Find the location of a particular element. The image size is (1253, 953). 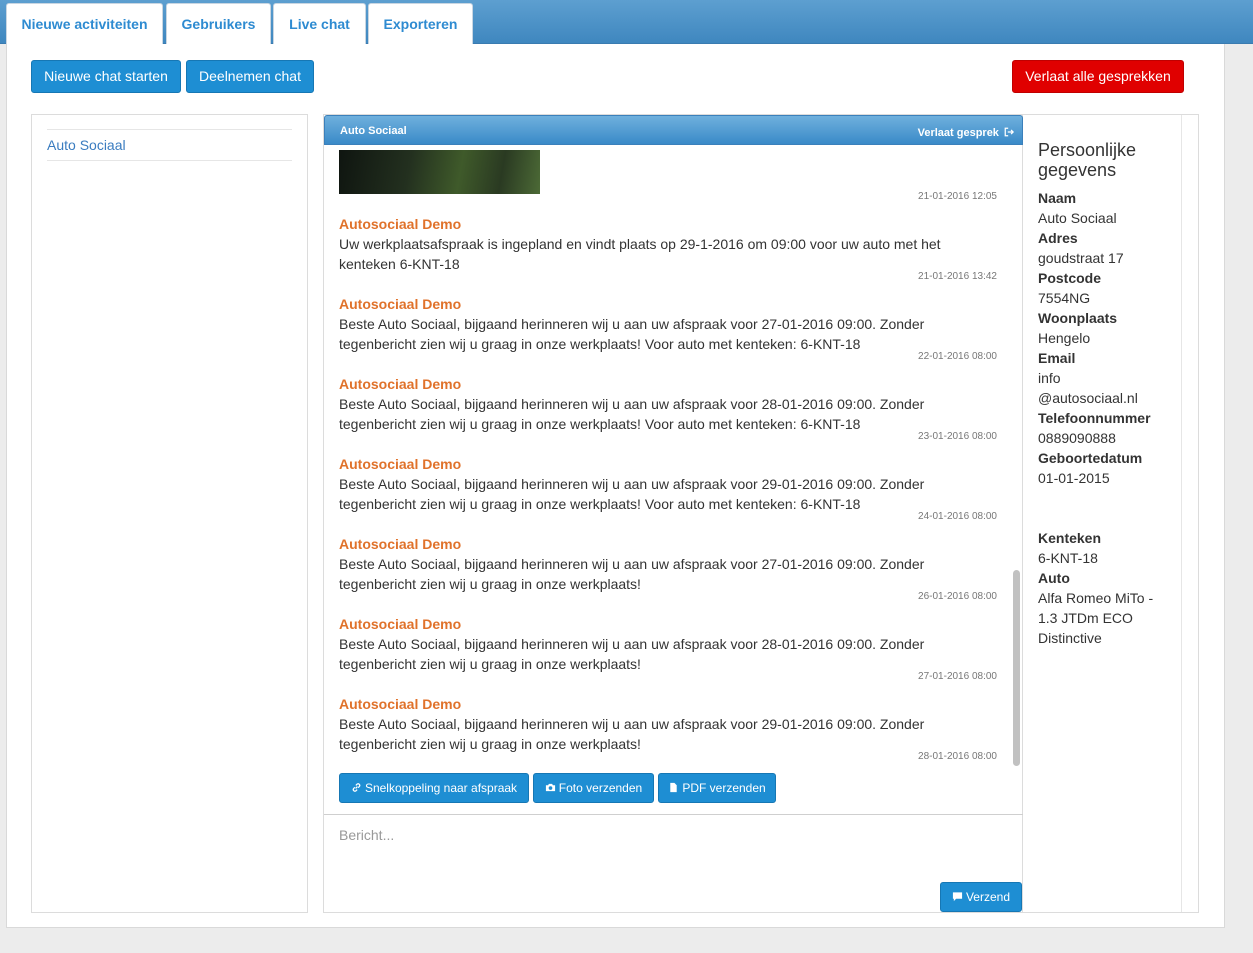

message-timestamp: 26-01-2016 08:00 is located at coordinates (957, 596).